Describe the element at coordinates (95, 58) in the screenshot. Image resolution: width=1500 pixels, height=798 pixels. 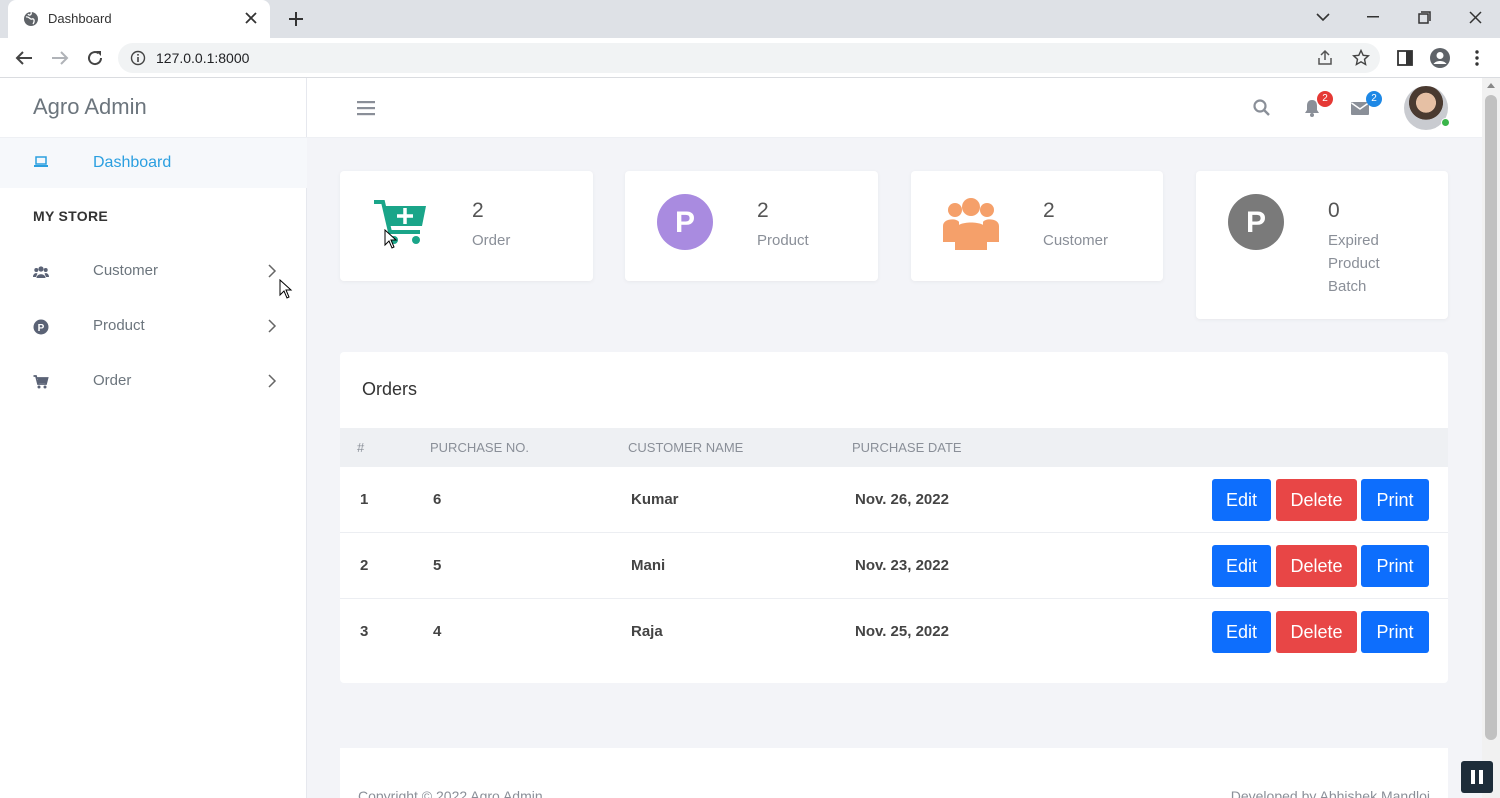
I see `reload-icon` at that location.